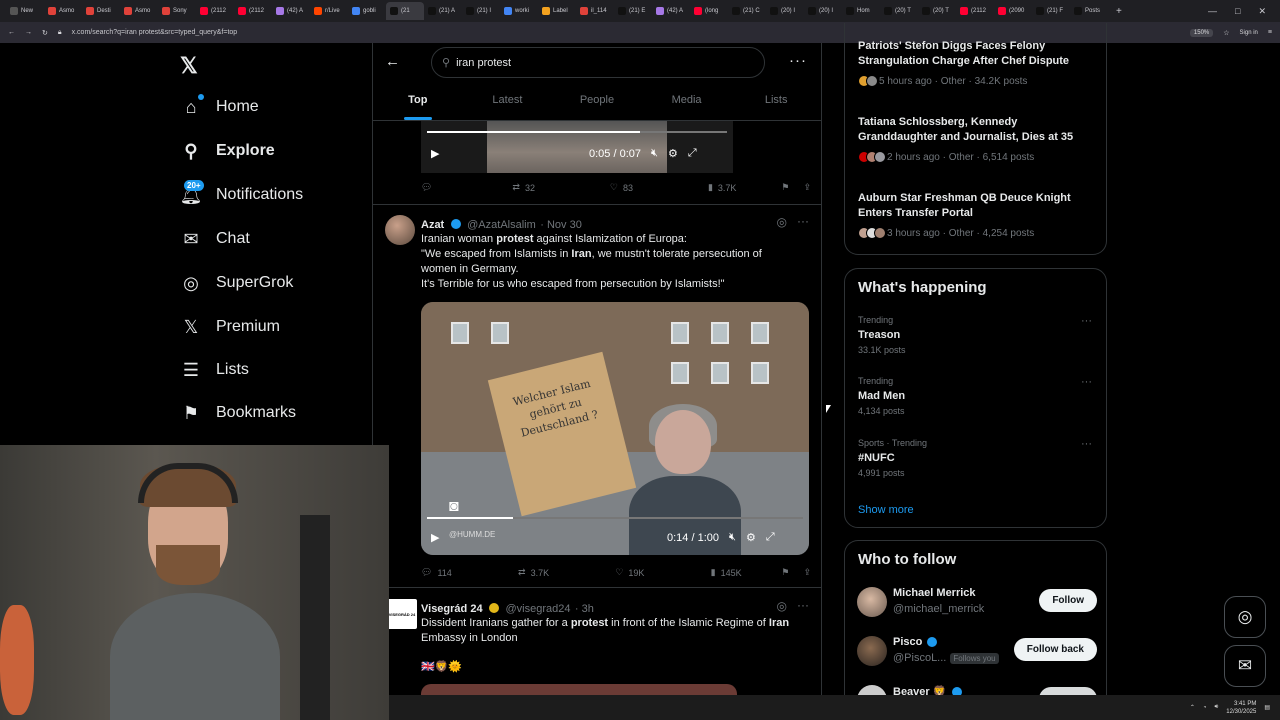  What do you see at coordinates (1249, 33) in the screenshot?
I see `sign-in-button: Sign in` at bounding box center [1249, 33].